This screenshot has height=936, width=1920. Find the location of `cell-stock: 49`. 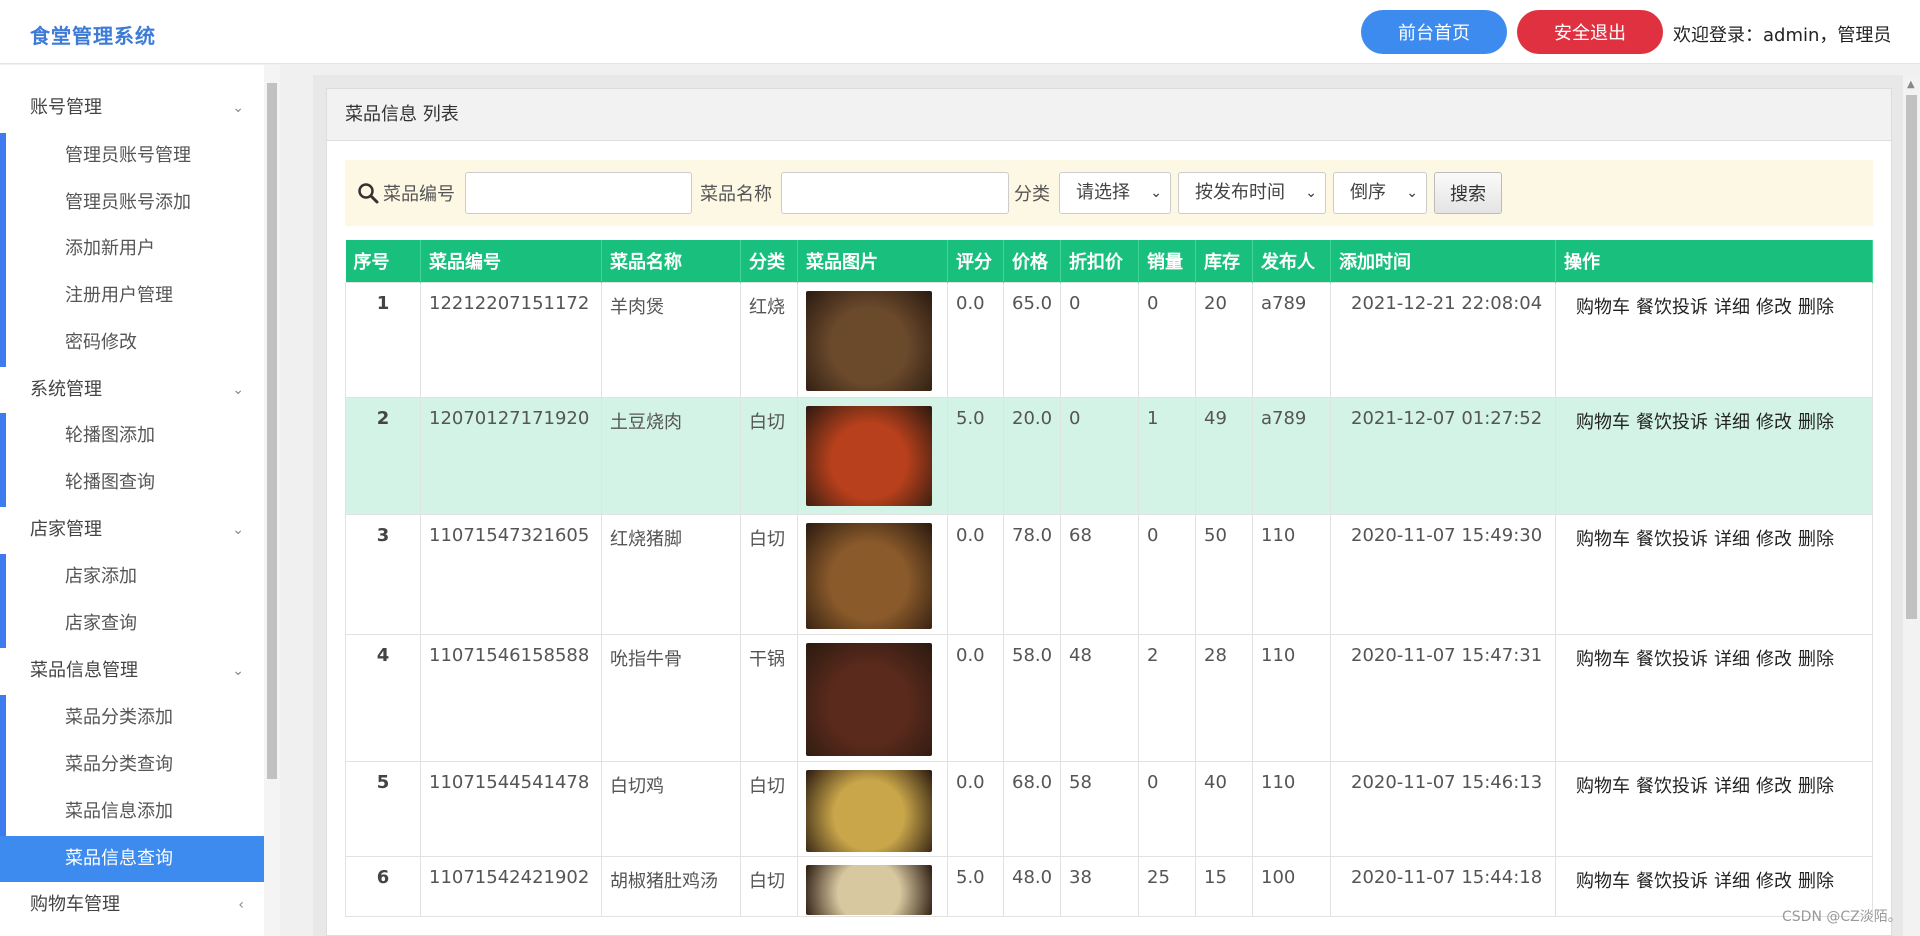

cell-stock: 49 is located at coordinates (1224, 455).